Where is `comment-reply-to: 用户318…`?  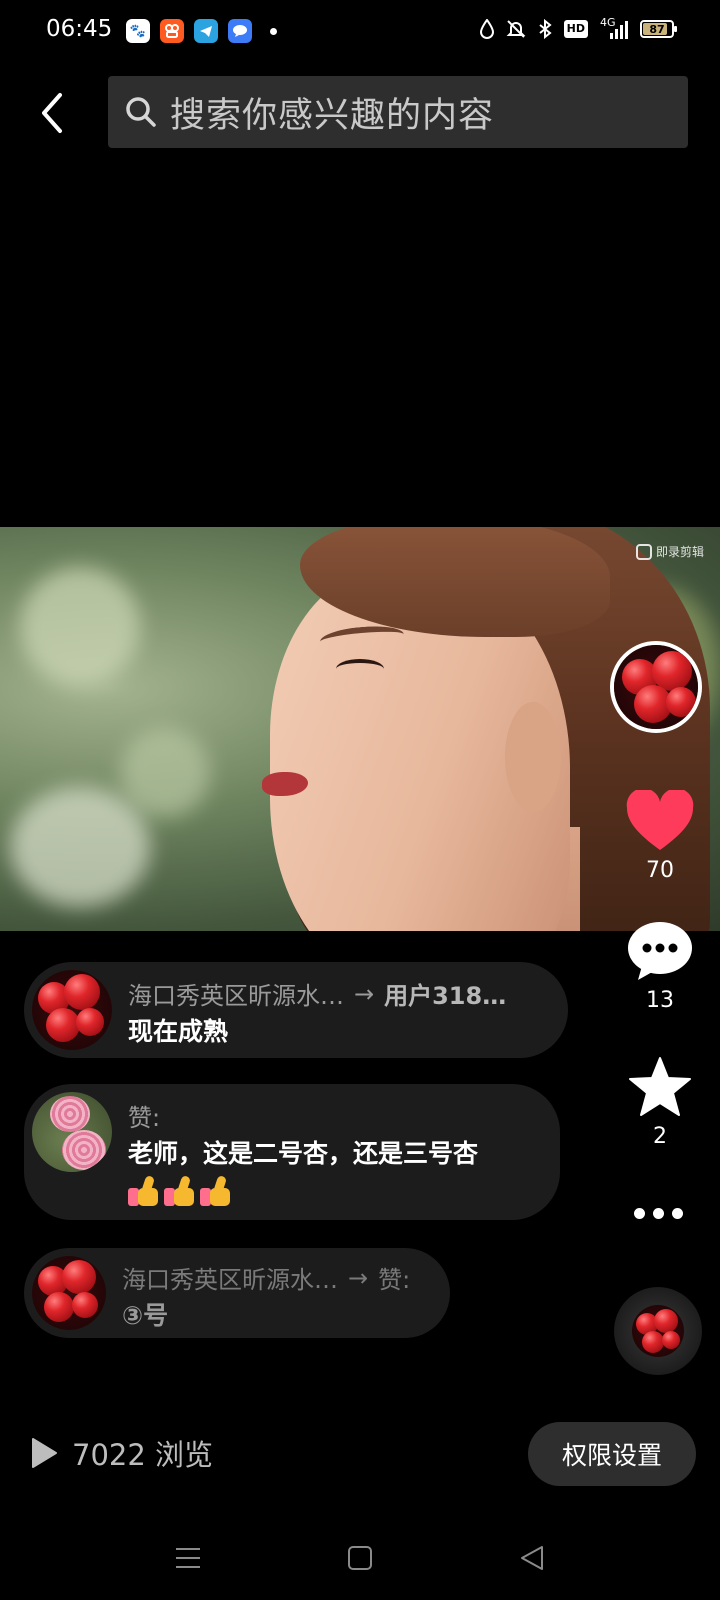
comment-reply-to: 用户318… is located at coordinates (445, 993).